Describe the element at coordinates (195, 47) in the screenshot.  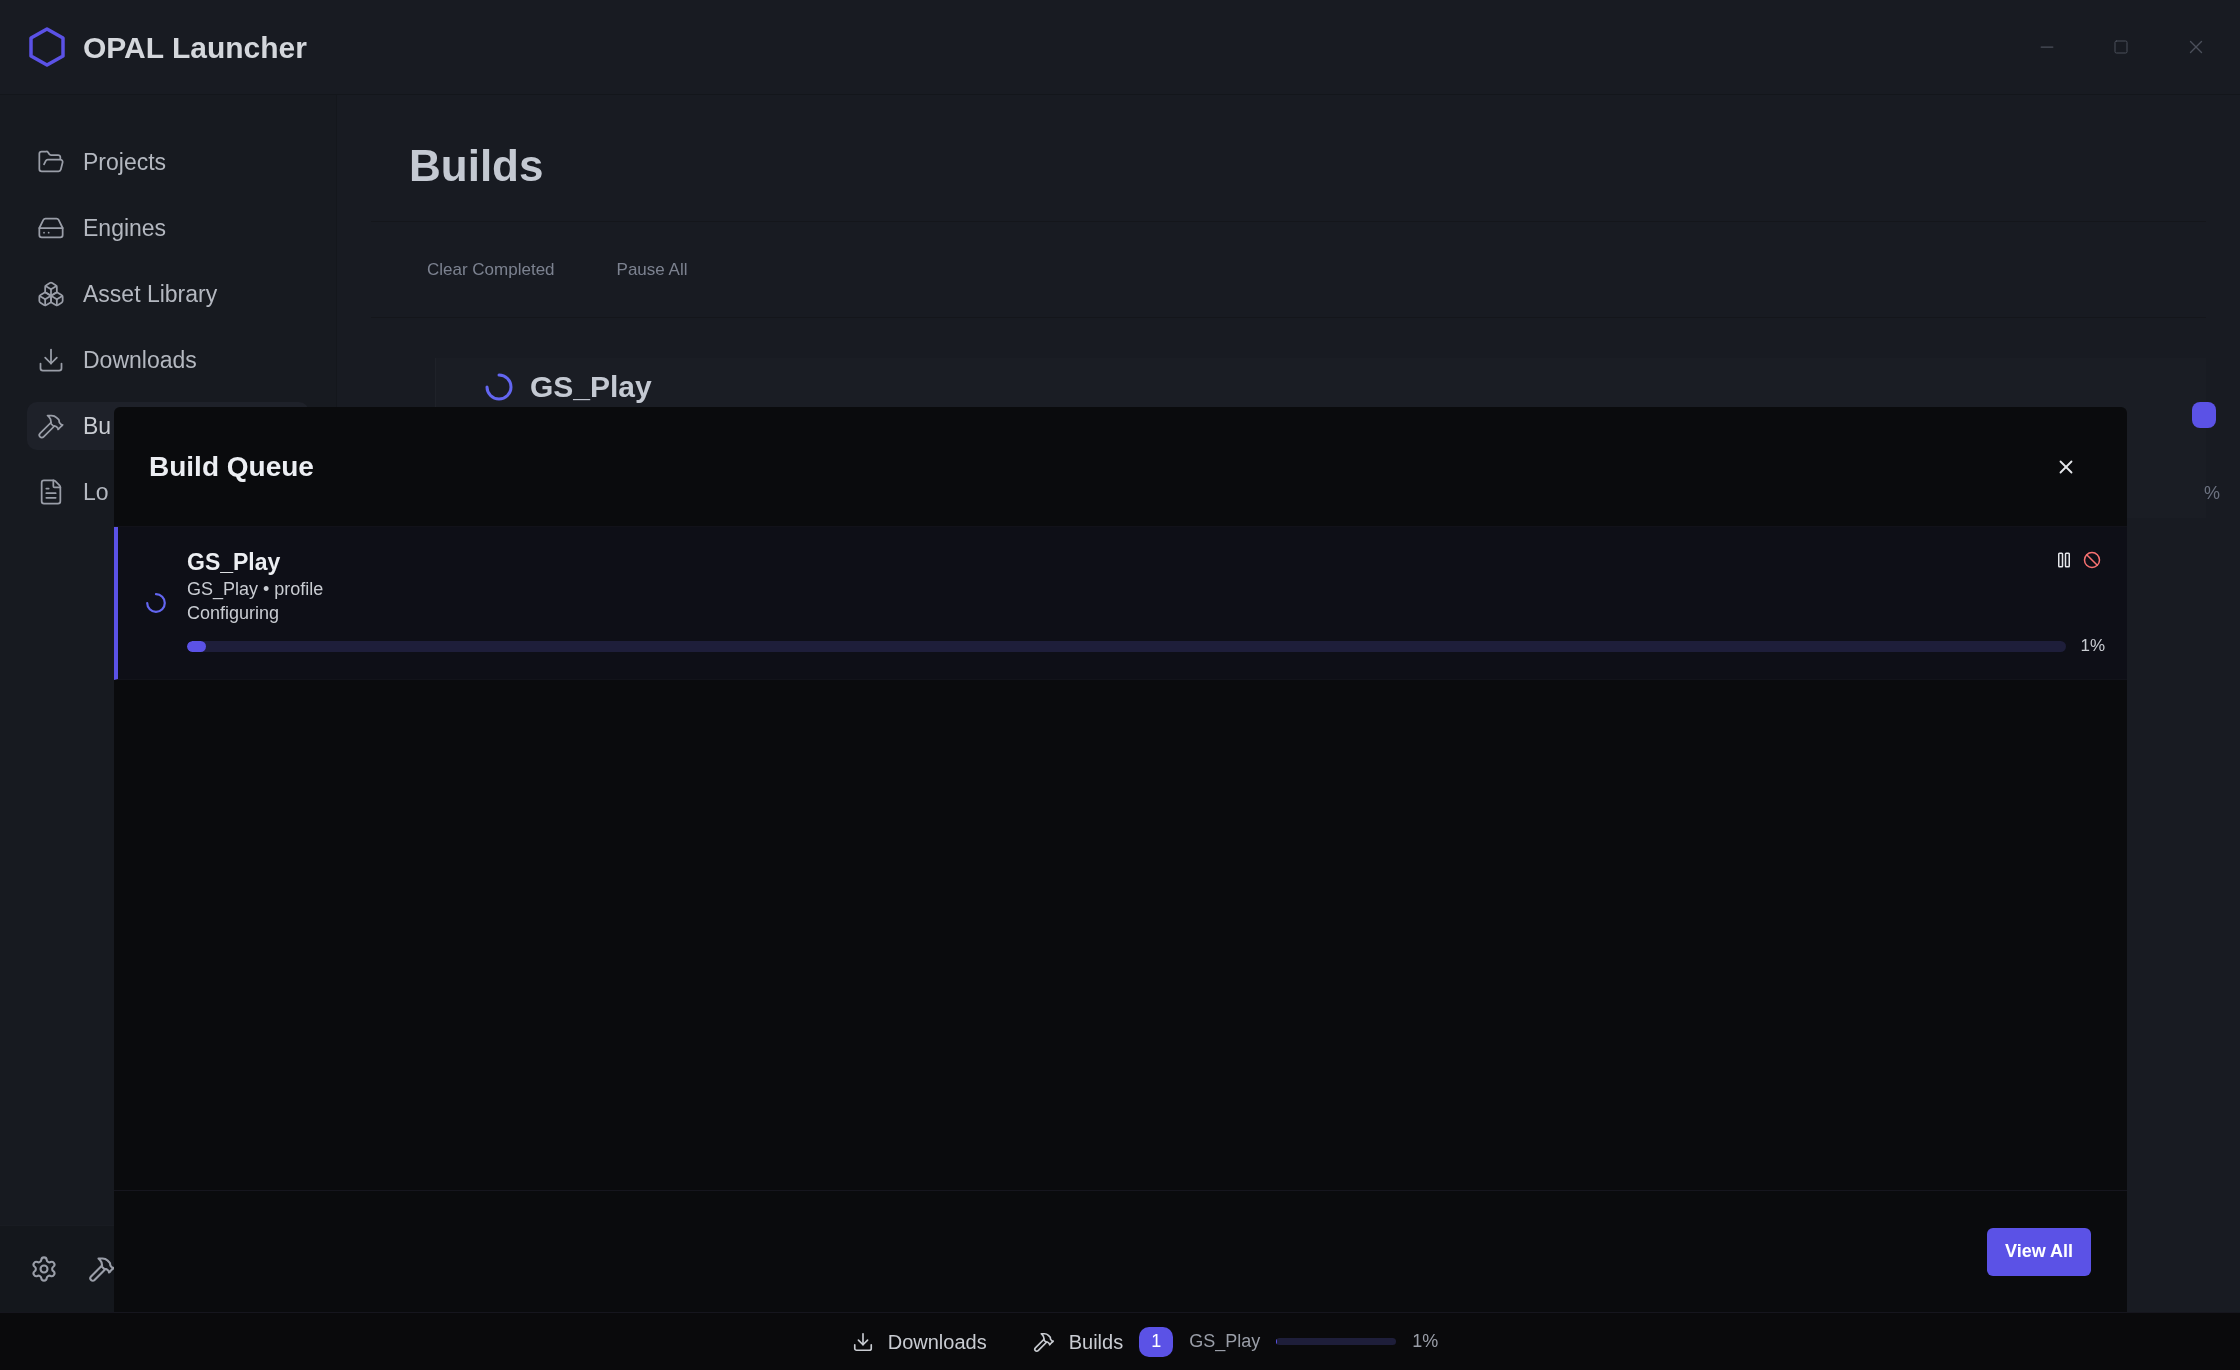
I see `app-title: OPAL Launcher` at that location.